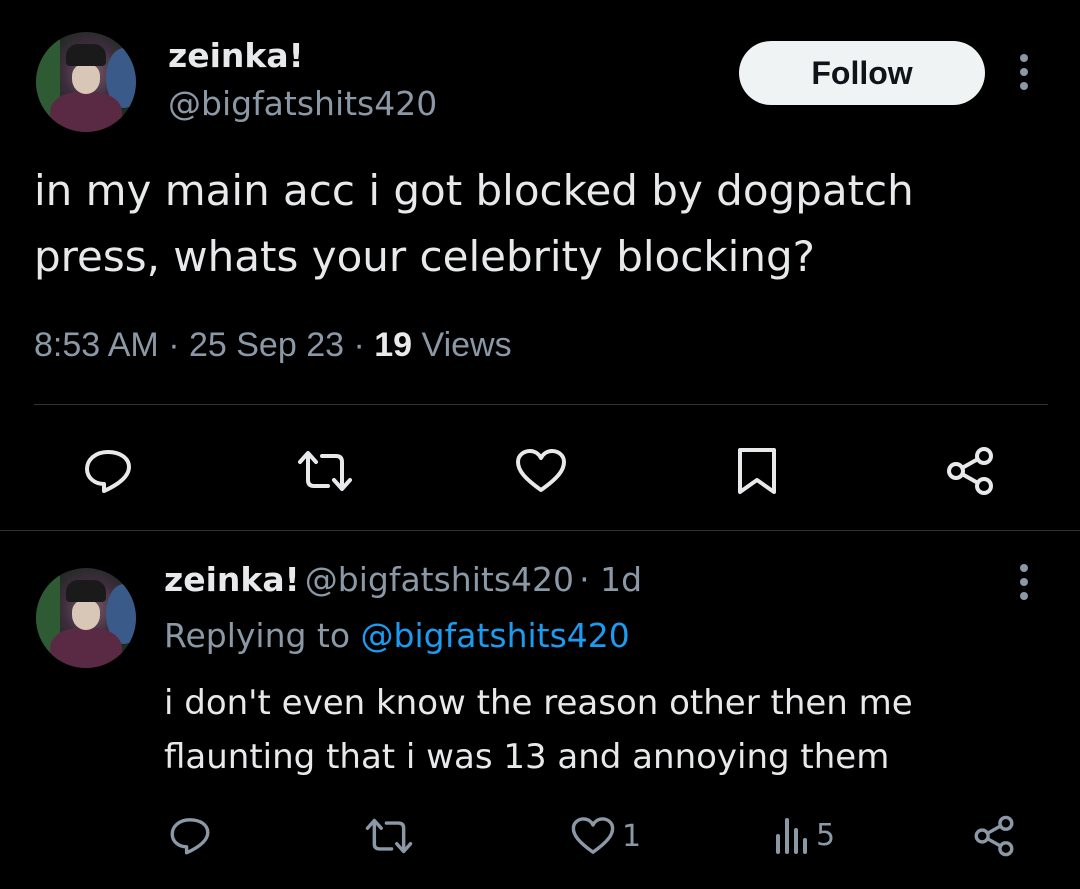 The width and height of the screenshot is (1080, 889). I want to click on views-count: 19, so click(393, 345).